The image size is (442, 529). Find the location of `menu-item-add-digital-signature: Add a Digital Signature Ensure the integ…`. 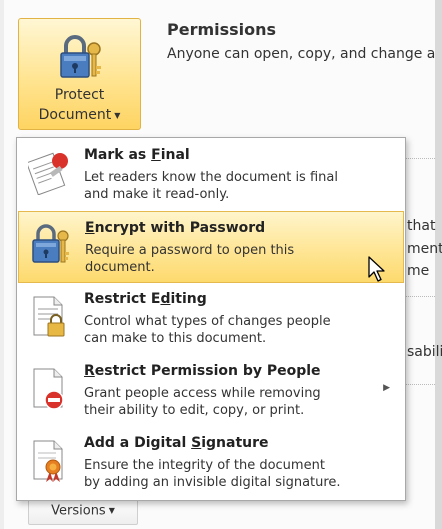

menu-item-add-digital-signature: Add a Digital Signature Ensure the integ… is located at coordinates (211, 463).